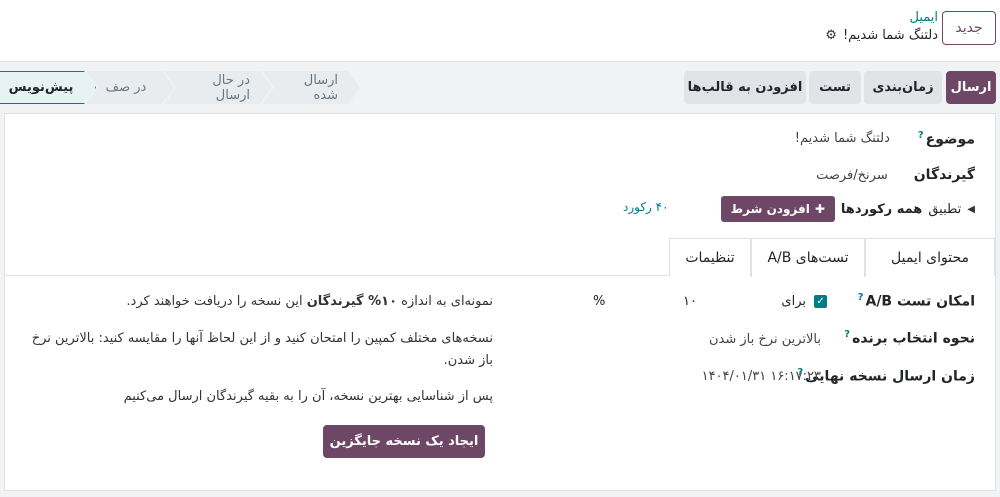 This screenshot has width=1000, height=497. I want to click on final-send-row: زمان ارسال نسخه نهایی?, so click(886, 376).